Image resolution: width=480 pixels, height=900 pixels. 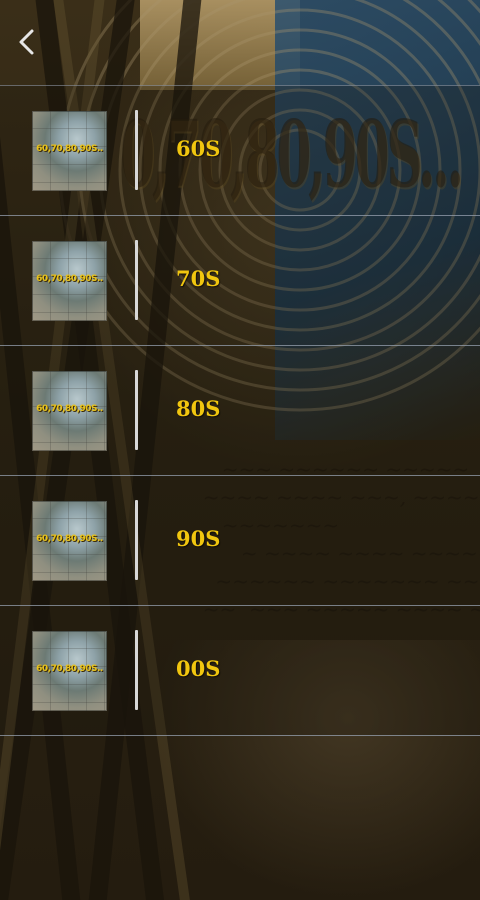 I want to click on chevron-left-icon, so click(x=26, y=42).